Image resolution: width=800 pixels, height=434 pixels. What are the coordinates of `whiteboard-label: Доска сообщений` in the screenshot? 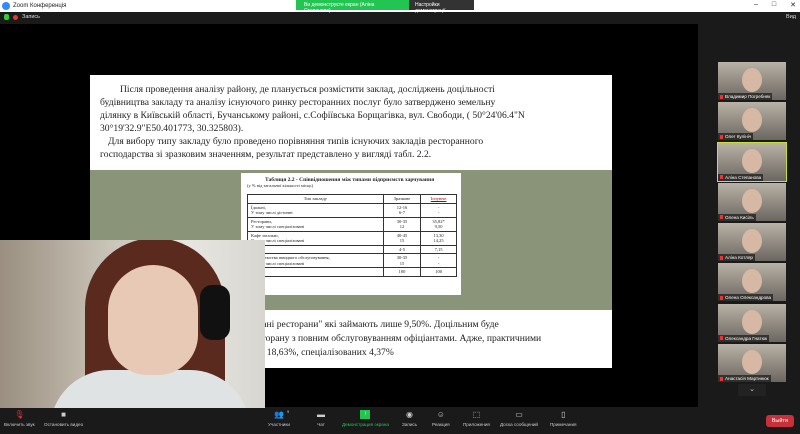 It's located at (519, 424).